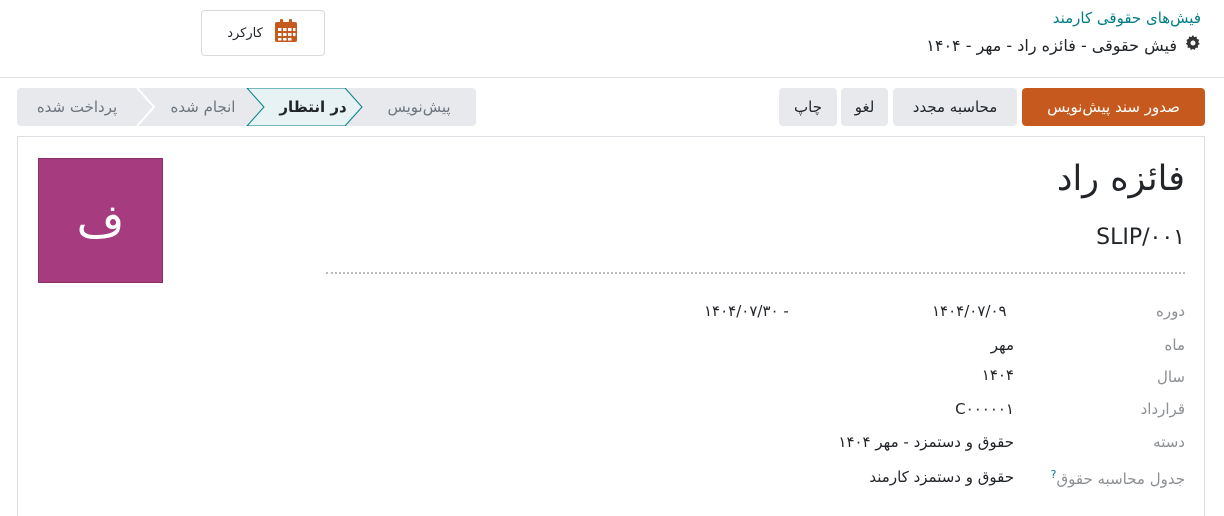 The height and width of the screenshot is (516, 1224). What do you see at coordinates (941, 477) in the screenshot?
I see `structure-field: حقوق و دستمزد کارمند` at bounding box center [941, 477].